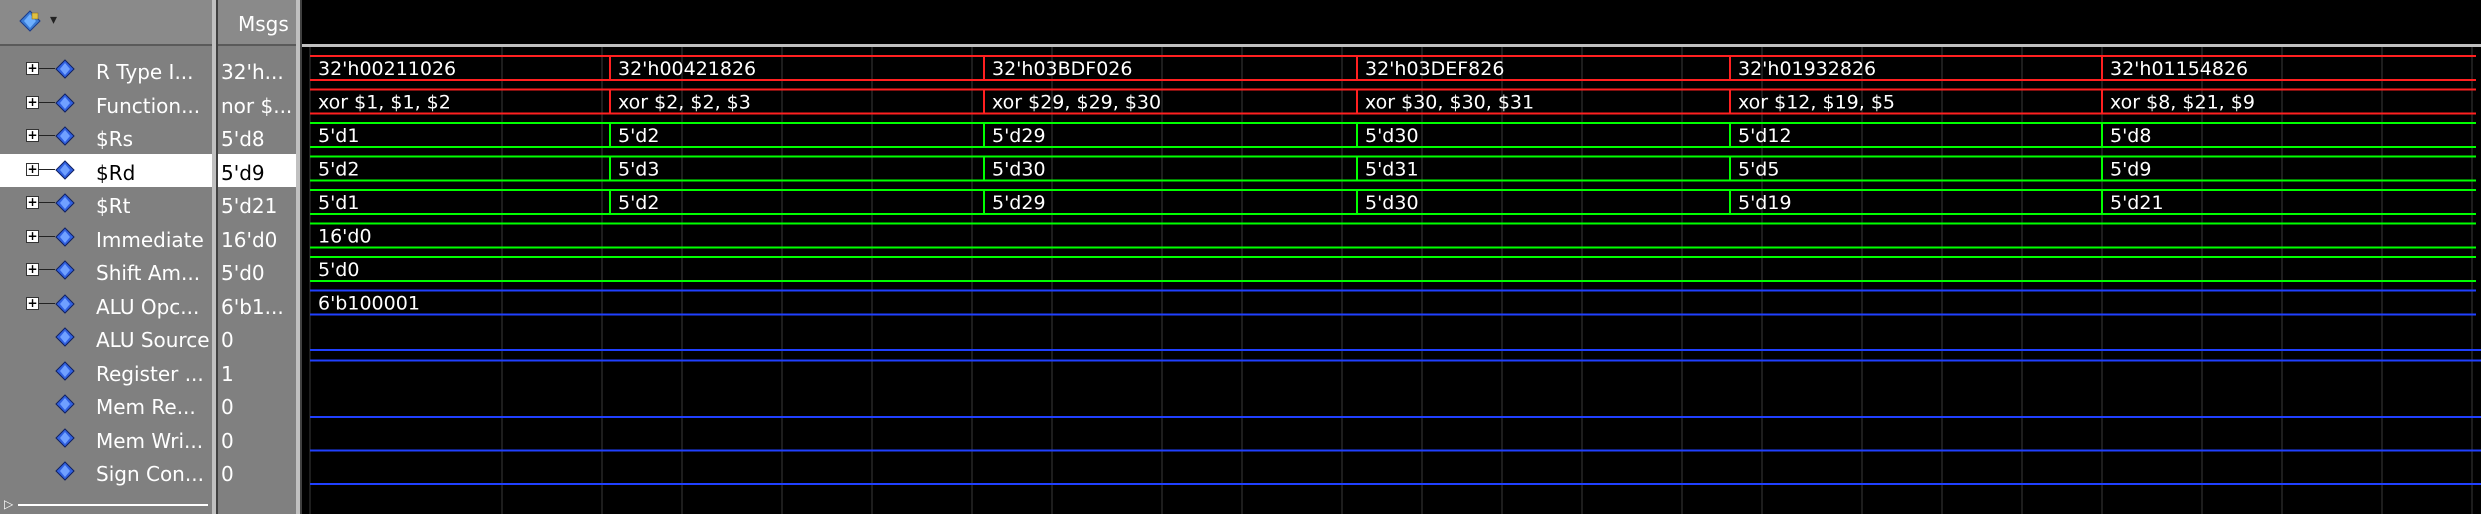 The image size is (2481, 514). I want to click on horizontal-scrollbar: ▷, so click(106, 504).